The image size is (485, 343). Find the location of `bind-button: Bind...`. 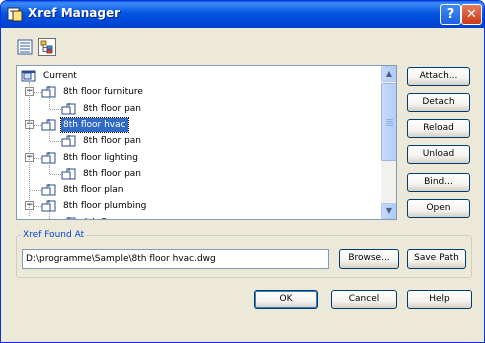

bind-button: Bind... is located at coordinates (438, 182).